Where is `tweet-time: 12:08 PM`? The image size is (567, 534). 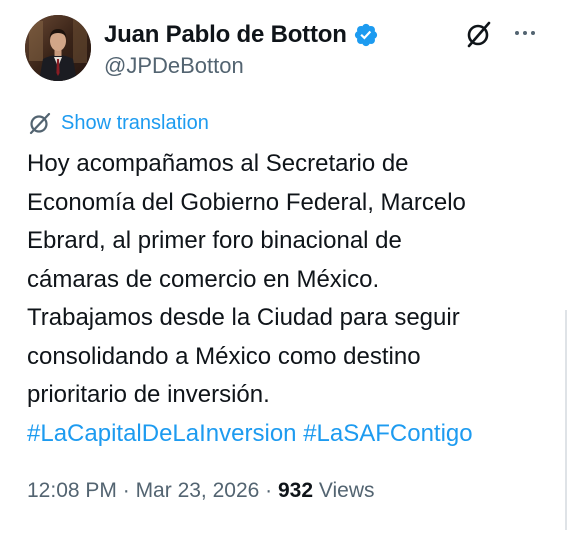 tweet-time: 12:08 PM is located at coordinates (72, 490).